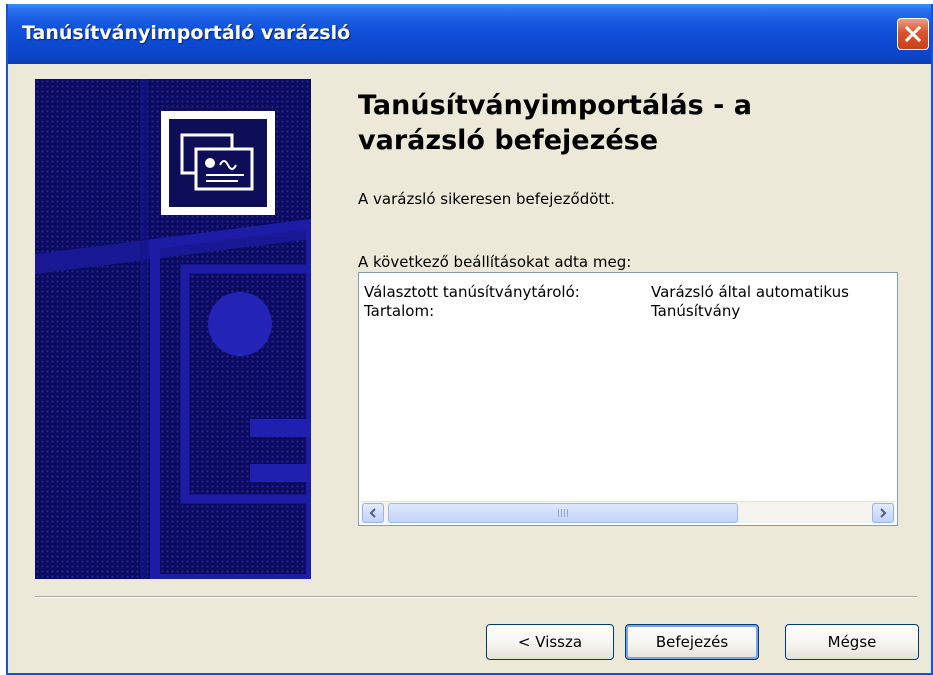  I want to click on finish-button: Befejezés, so click(692, 642).